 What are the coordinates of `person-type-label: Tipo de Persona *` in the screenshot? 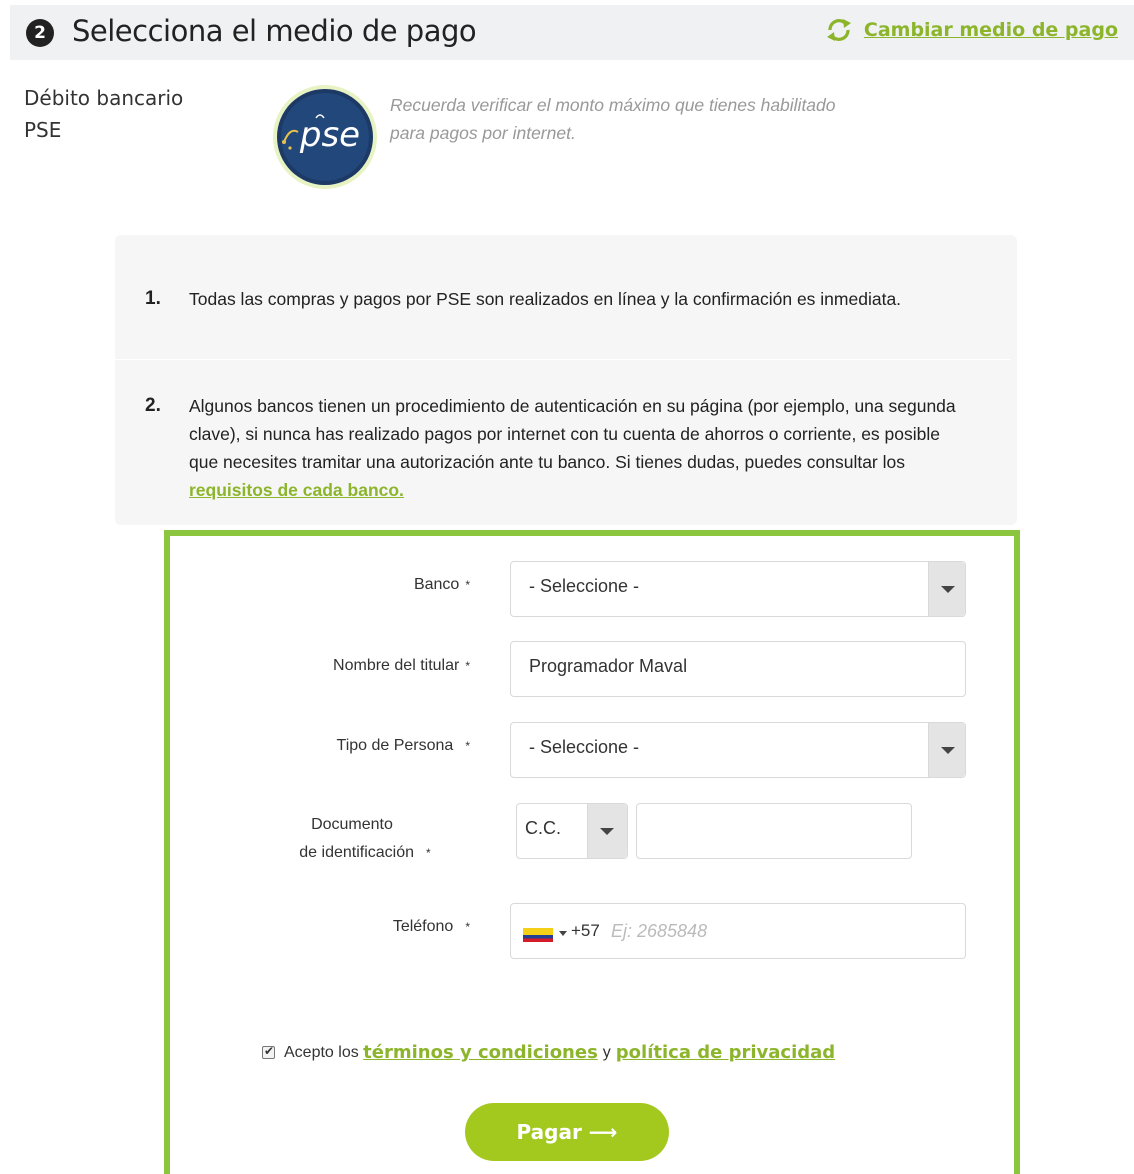 It's located at (365, 746).